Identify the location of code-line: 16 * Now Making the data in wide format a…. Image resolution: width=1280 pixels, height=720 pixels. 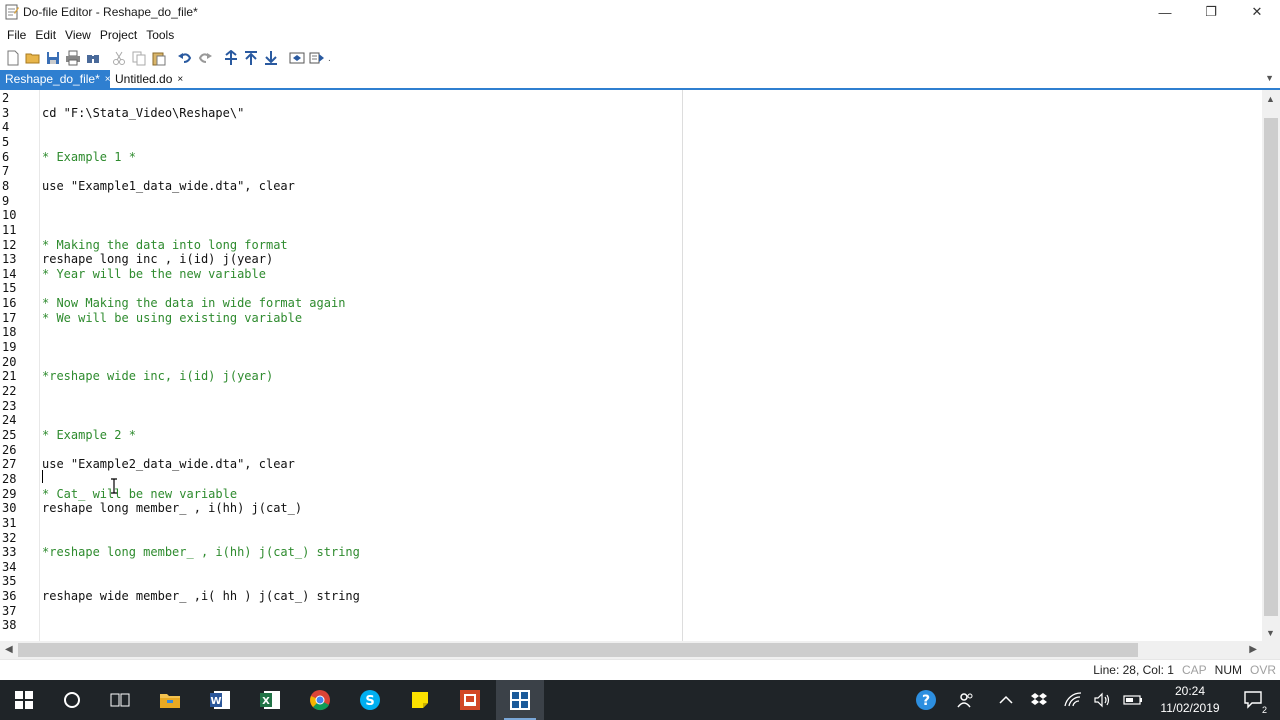
(600, 303).